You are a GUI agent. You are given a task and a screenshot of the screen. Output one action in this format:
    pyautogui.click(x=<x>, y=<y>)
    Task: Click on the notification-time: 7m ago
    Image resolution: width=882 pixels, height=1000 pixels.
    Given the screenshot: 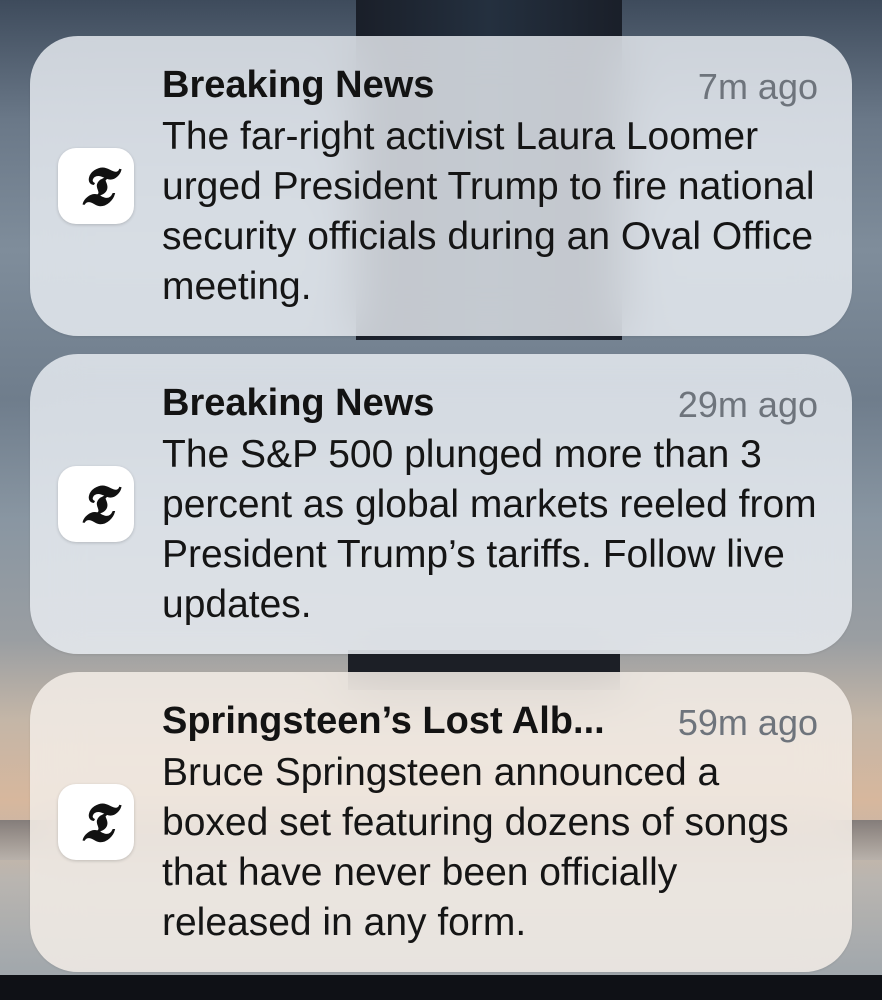 What is the action you would take?
    pyautogui.click(x=757, y=86)
    